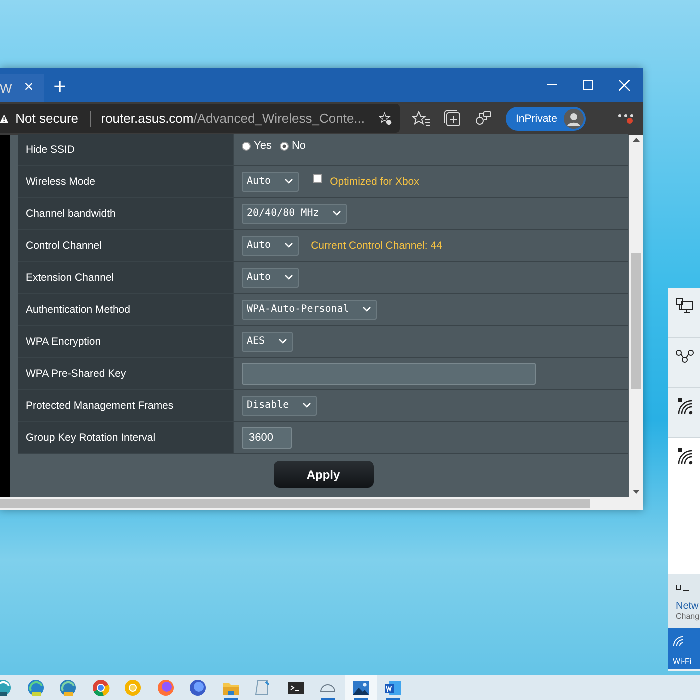 The image size is (700, 700). What do you see at coordinates (685, 356) in the screenshot?
I see `hub-icon` at bounding box center [685, 356].